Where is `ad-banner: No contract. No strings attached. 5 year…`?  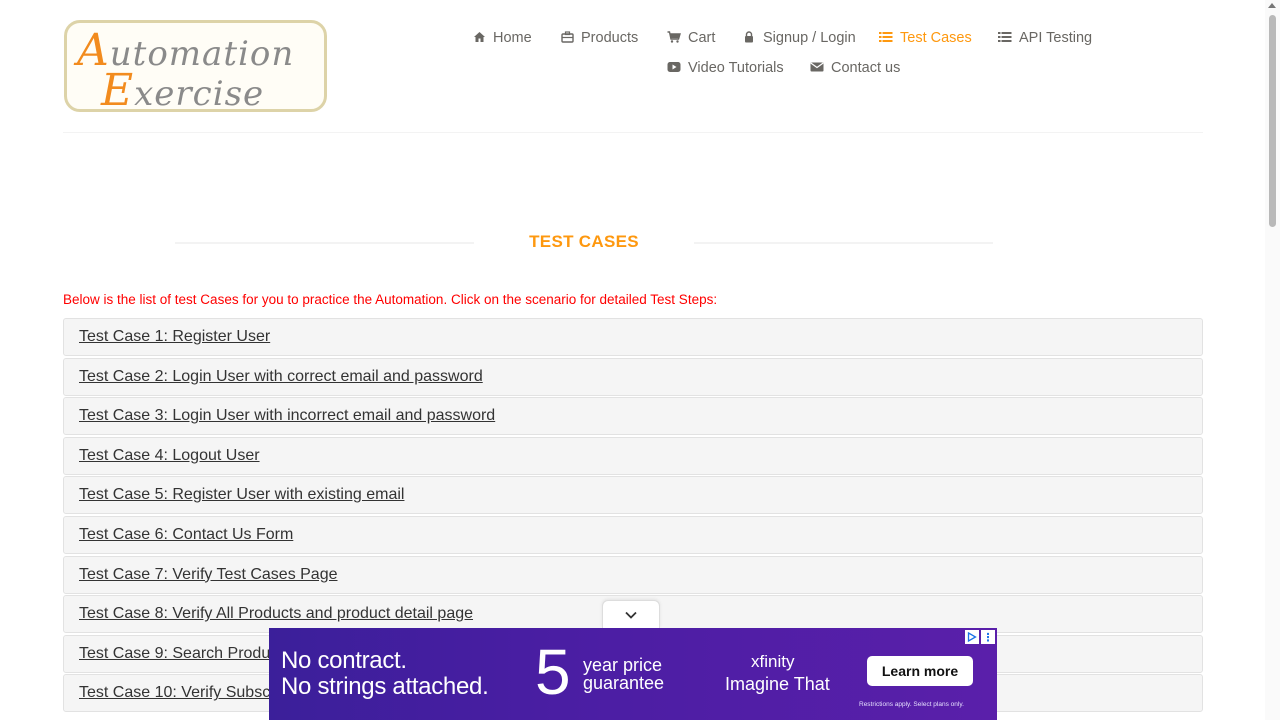 ad-banner: No contract. No strings attached. 5 year… is located at coordinates (633, 674).